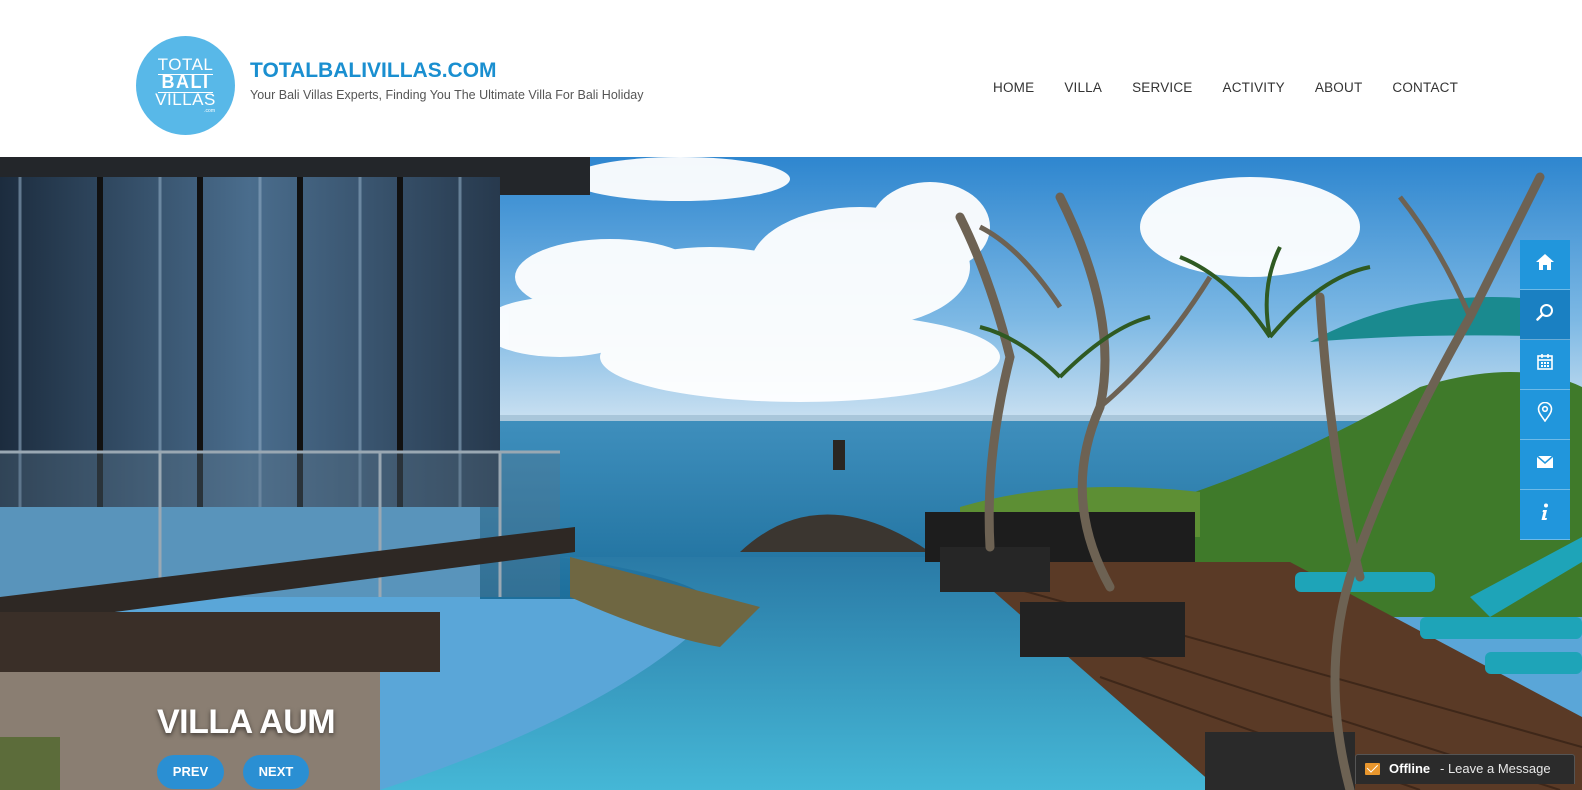 The image size is (1582, 790). Describe the element at coordinates (185, 99) in the screenshot. I see `logo-line-villas: VILLAS` at that location.